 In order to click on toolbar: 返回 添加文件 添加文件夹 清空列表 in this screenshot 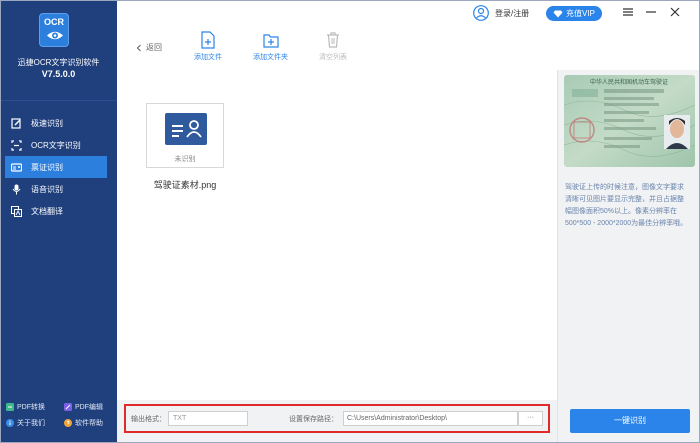, I will do `click(337, 48)`.